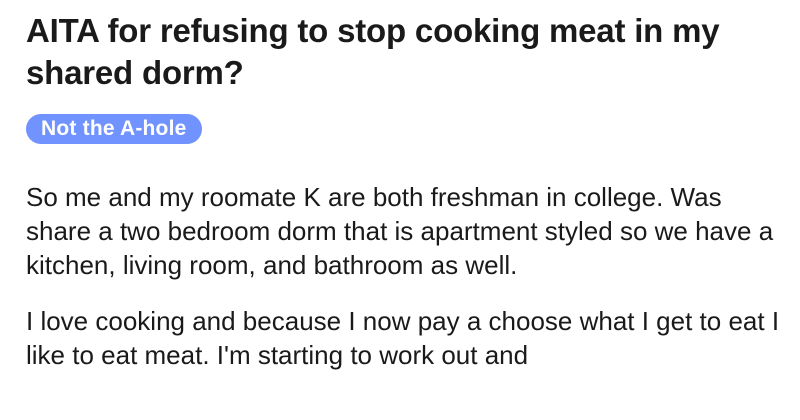 Image resolution: width=800 pixels, height=420 pixels. I want to click on post-flair-badge: Not the A-hole, so click(114, 129).